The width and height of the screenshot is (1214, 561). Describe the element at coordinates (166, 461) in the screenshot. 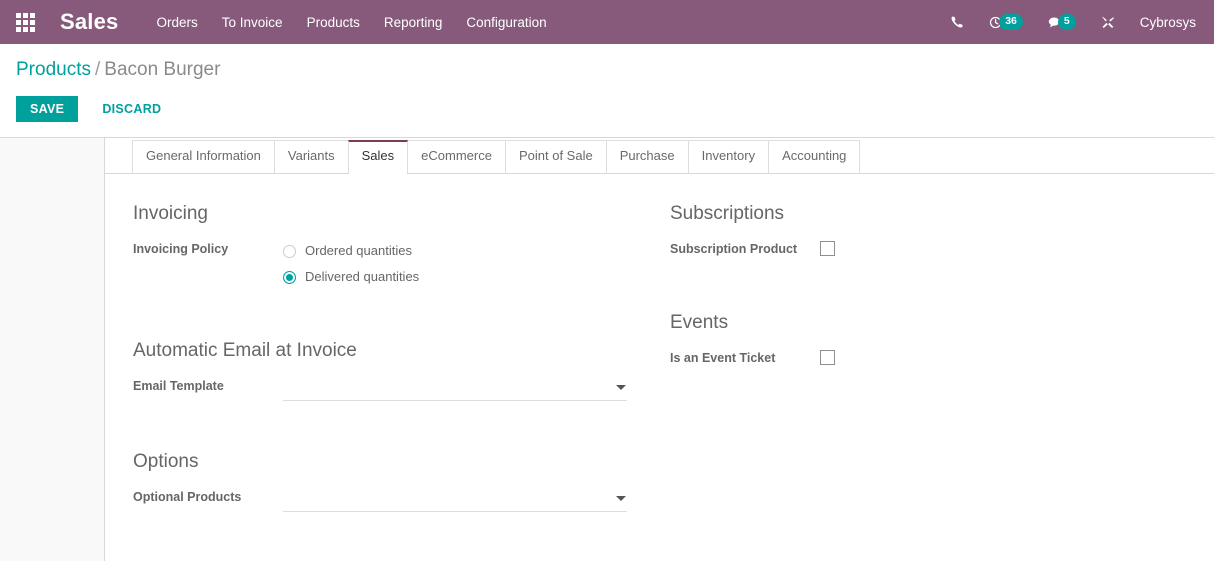

I see `group-title-options: Options` at that location.